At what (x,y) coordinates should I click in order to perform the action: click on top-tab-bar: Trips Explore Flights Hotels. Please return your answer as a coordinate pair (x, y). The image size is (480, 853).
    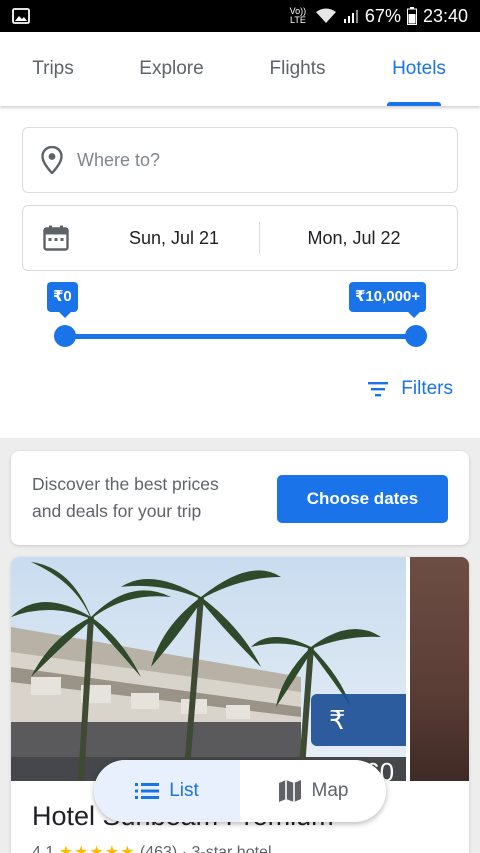
    Looking at the image, I should click on (240, 69).